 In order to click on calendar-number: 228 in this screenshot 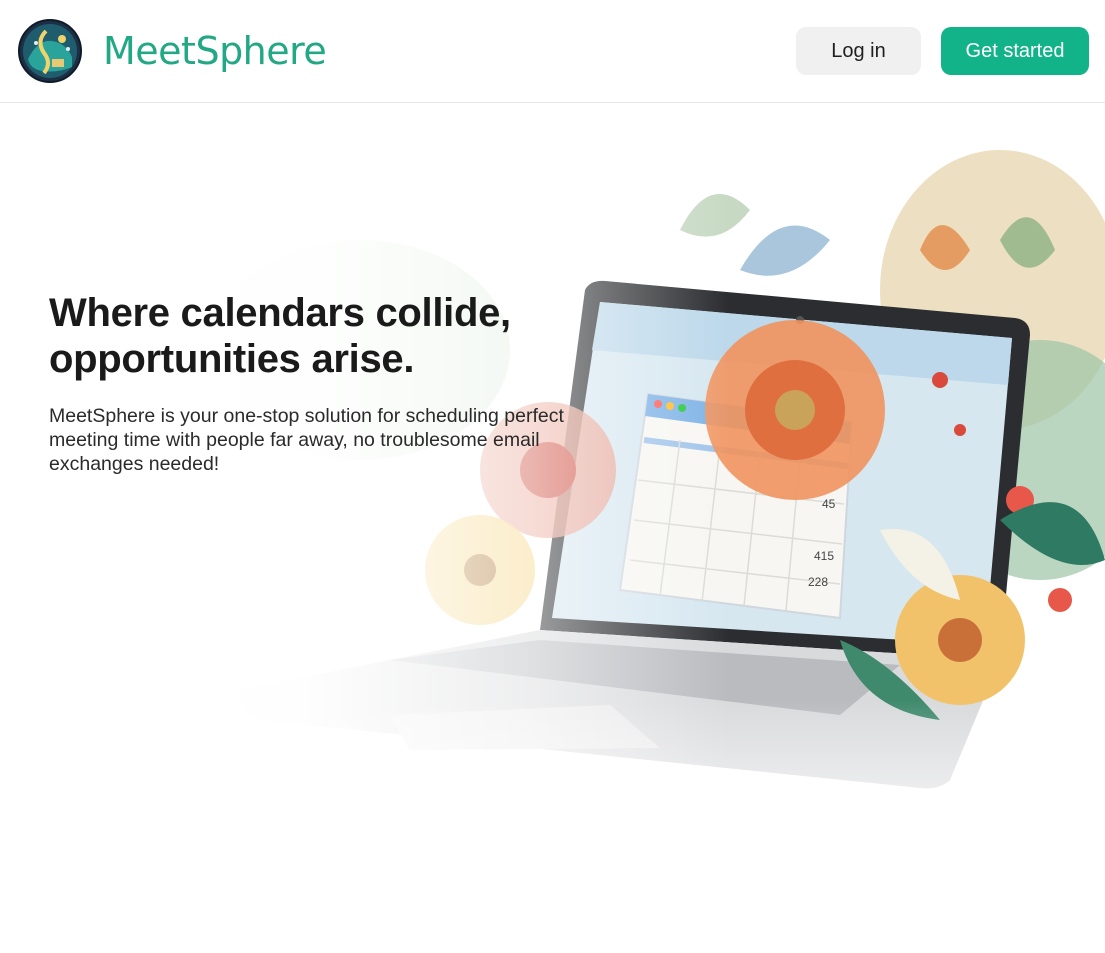, I will do `click(818, 582)`.